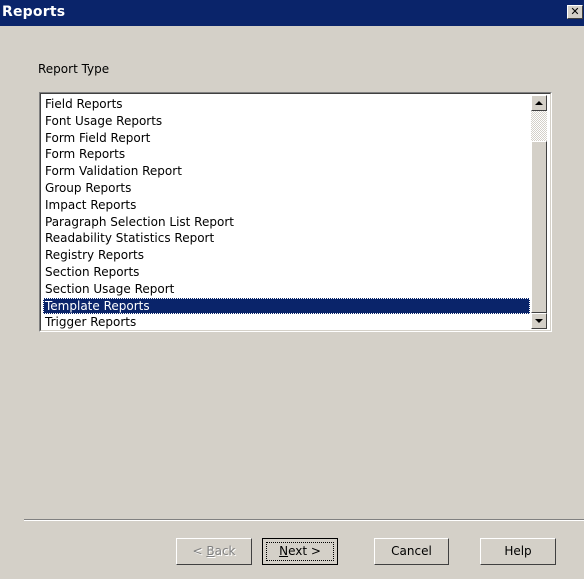 Image resolution: width=584 pixels, height=579 pixels. I want to click on list-item: Field Reports, so click(286, 104).